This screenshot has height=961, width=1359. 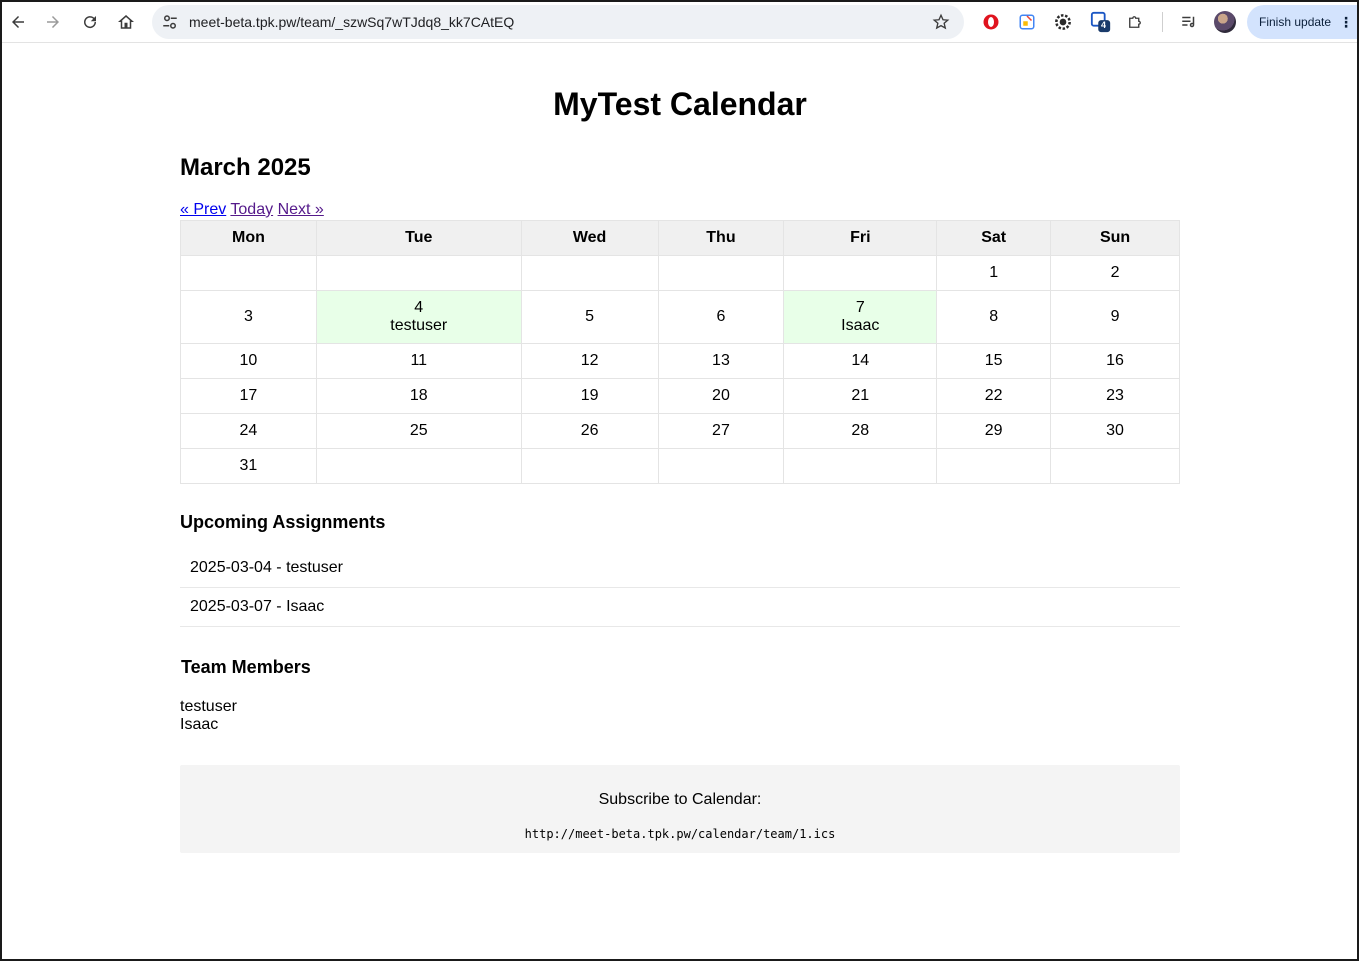 I want to click on back-button, so click(x=18, y=22).